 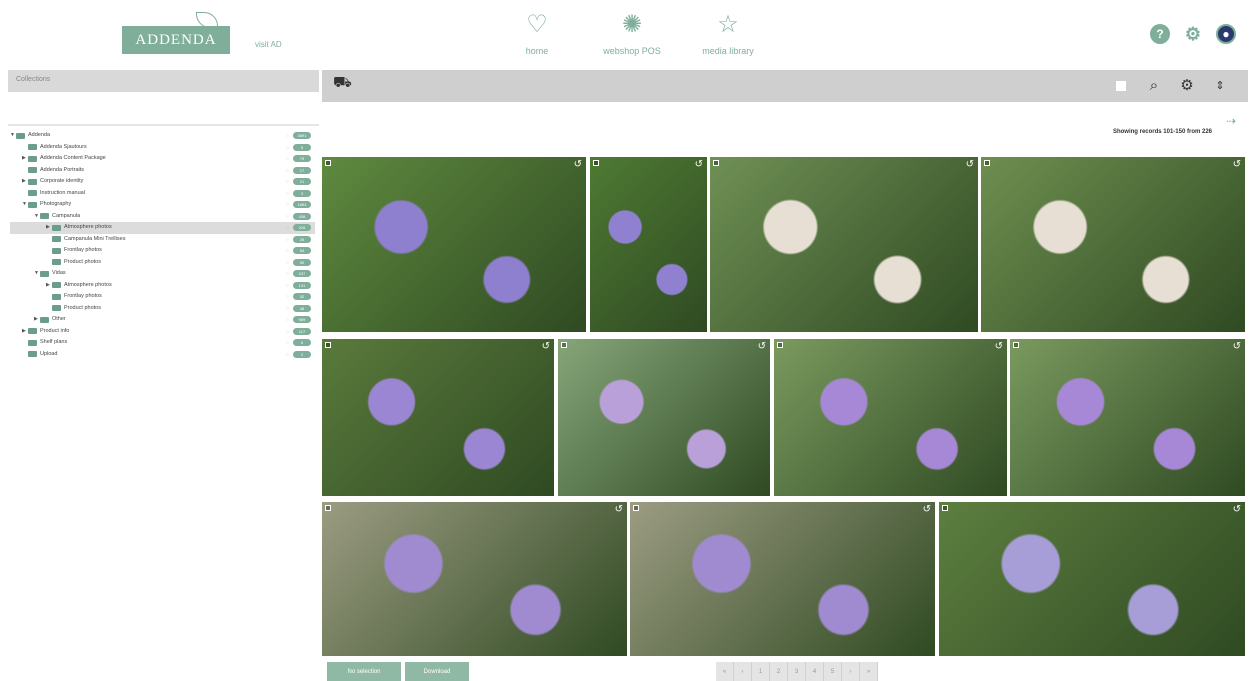 What do you see at coordinates (176, 40) in the screenshot?
I see `addenda-logo: ADDENDA` at bounding box center [176, 40].